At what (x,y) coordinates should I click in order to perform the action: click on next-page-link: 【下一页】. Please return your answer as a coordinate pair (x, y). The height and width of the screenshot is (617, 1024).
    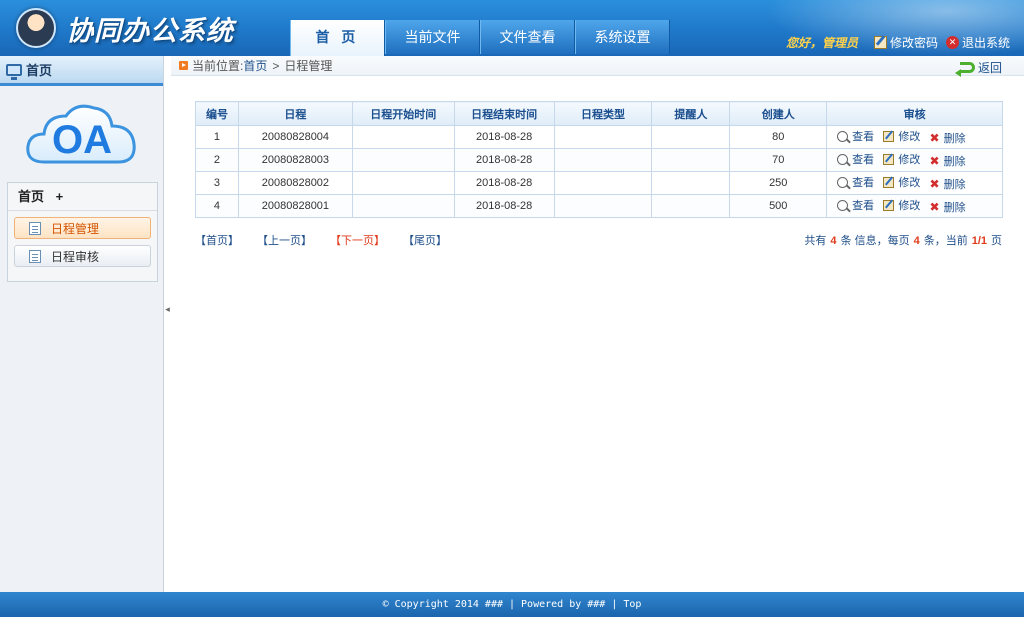
    Looking at the image, I should click on (357, 240).